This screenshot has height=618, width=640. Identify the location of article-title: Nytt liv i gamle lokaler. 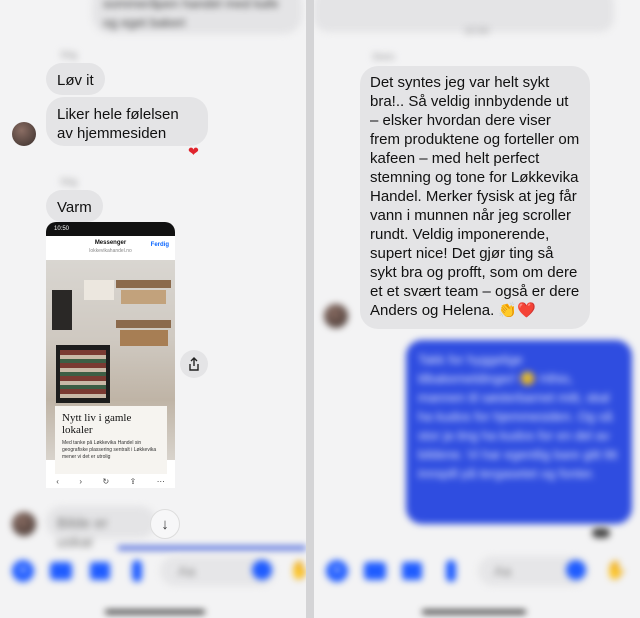
(97, 424).